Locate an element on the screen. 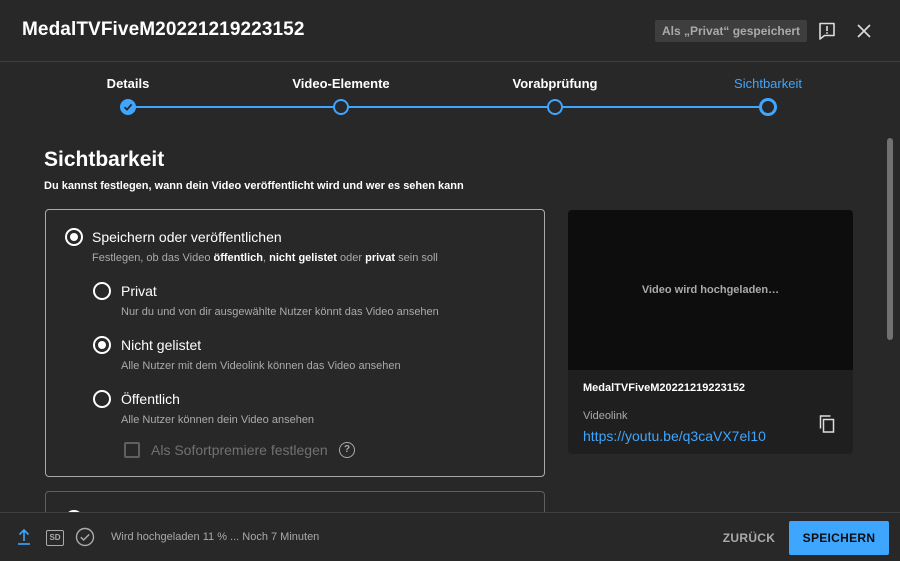 This screenshot has height=561, width=900. public-radio is located at coordinates (102, 399).